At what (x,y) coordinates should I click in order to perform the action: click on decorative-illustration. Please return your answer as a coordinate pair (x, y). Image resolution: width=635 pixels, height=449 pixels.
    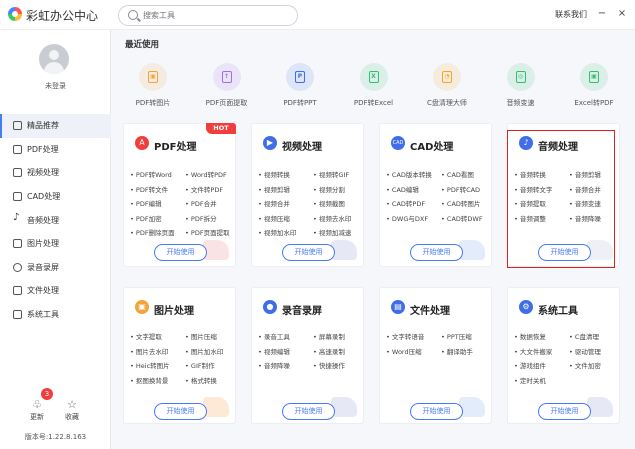
    Looking at the image, I should click on (344, 250).